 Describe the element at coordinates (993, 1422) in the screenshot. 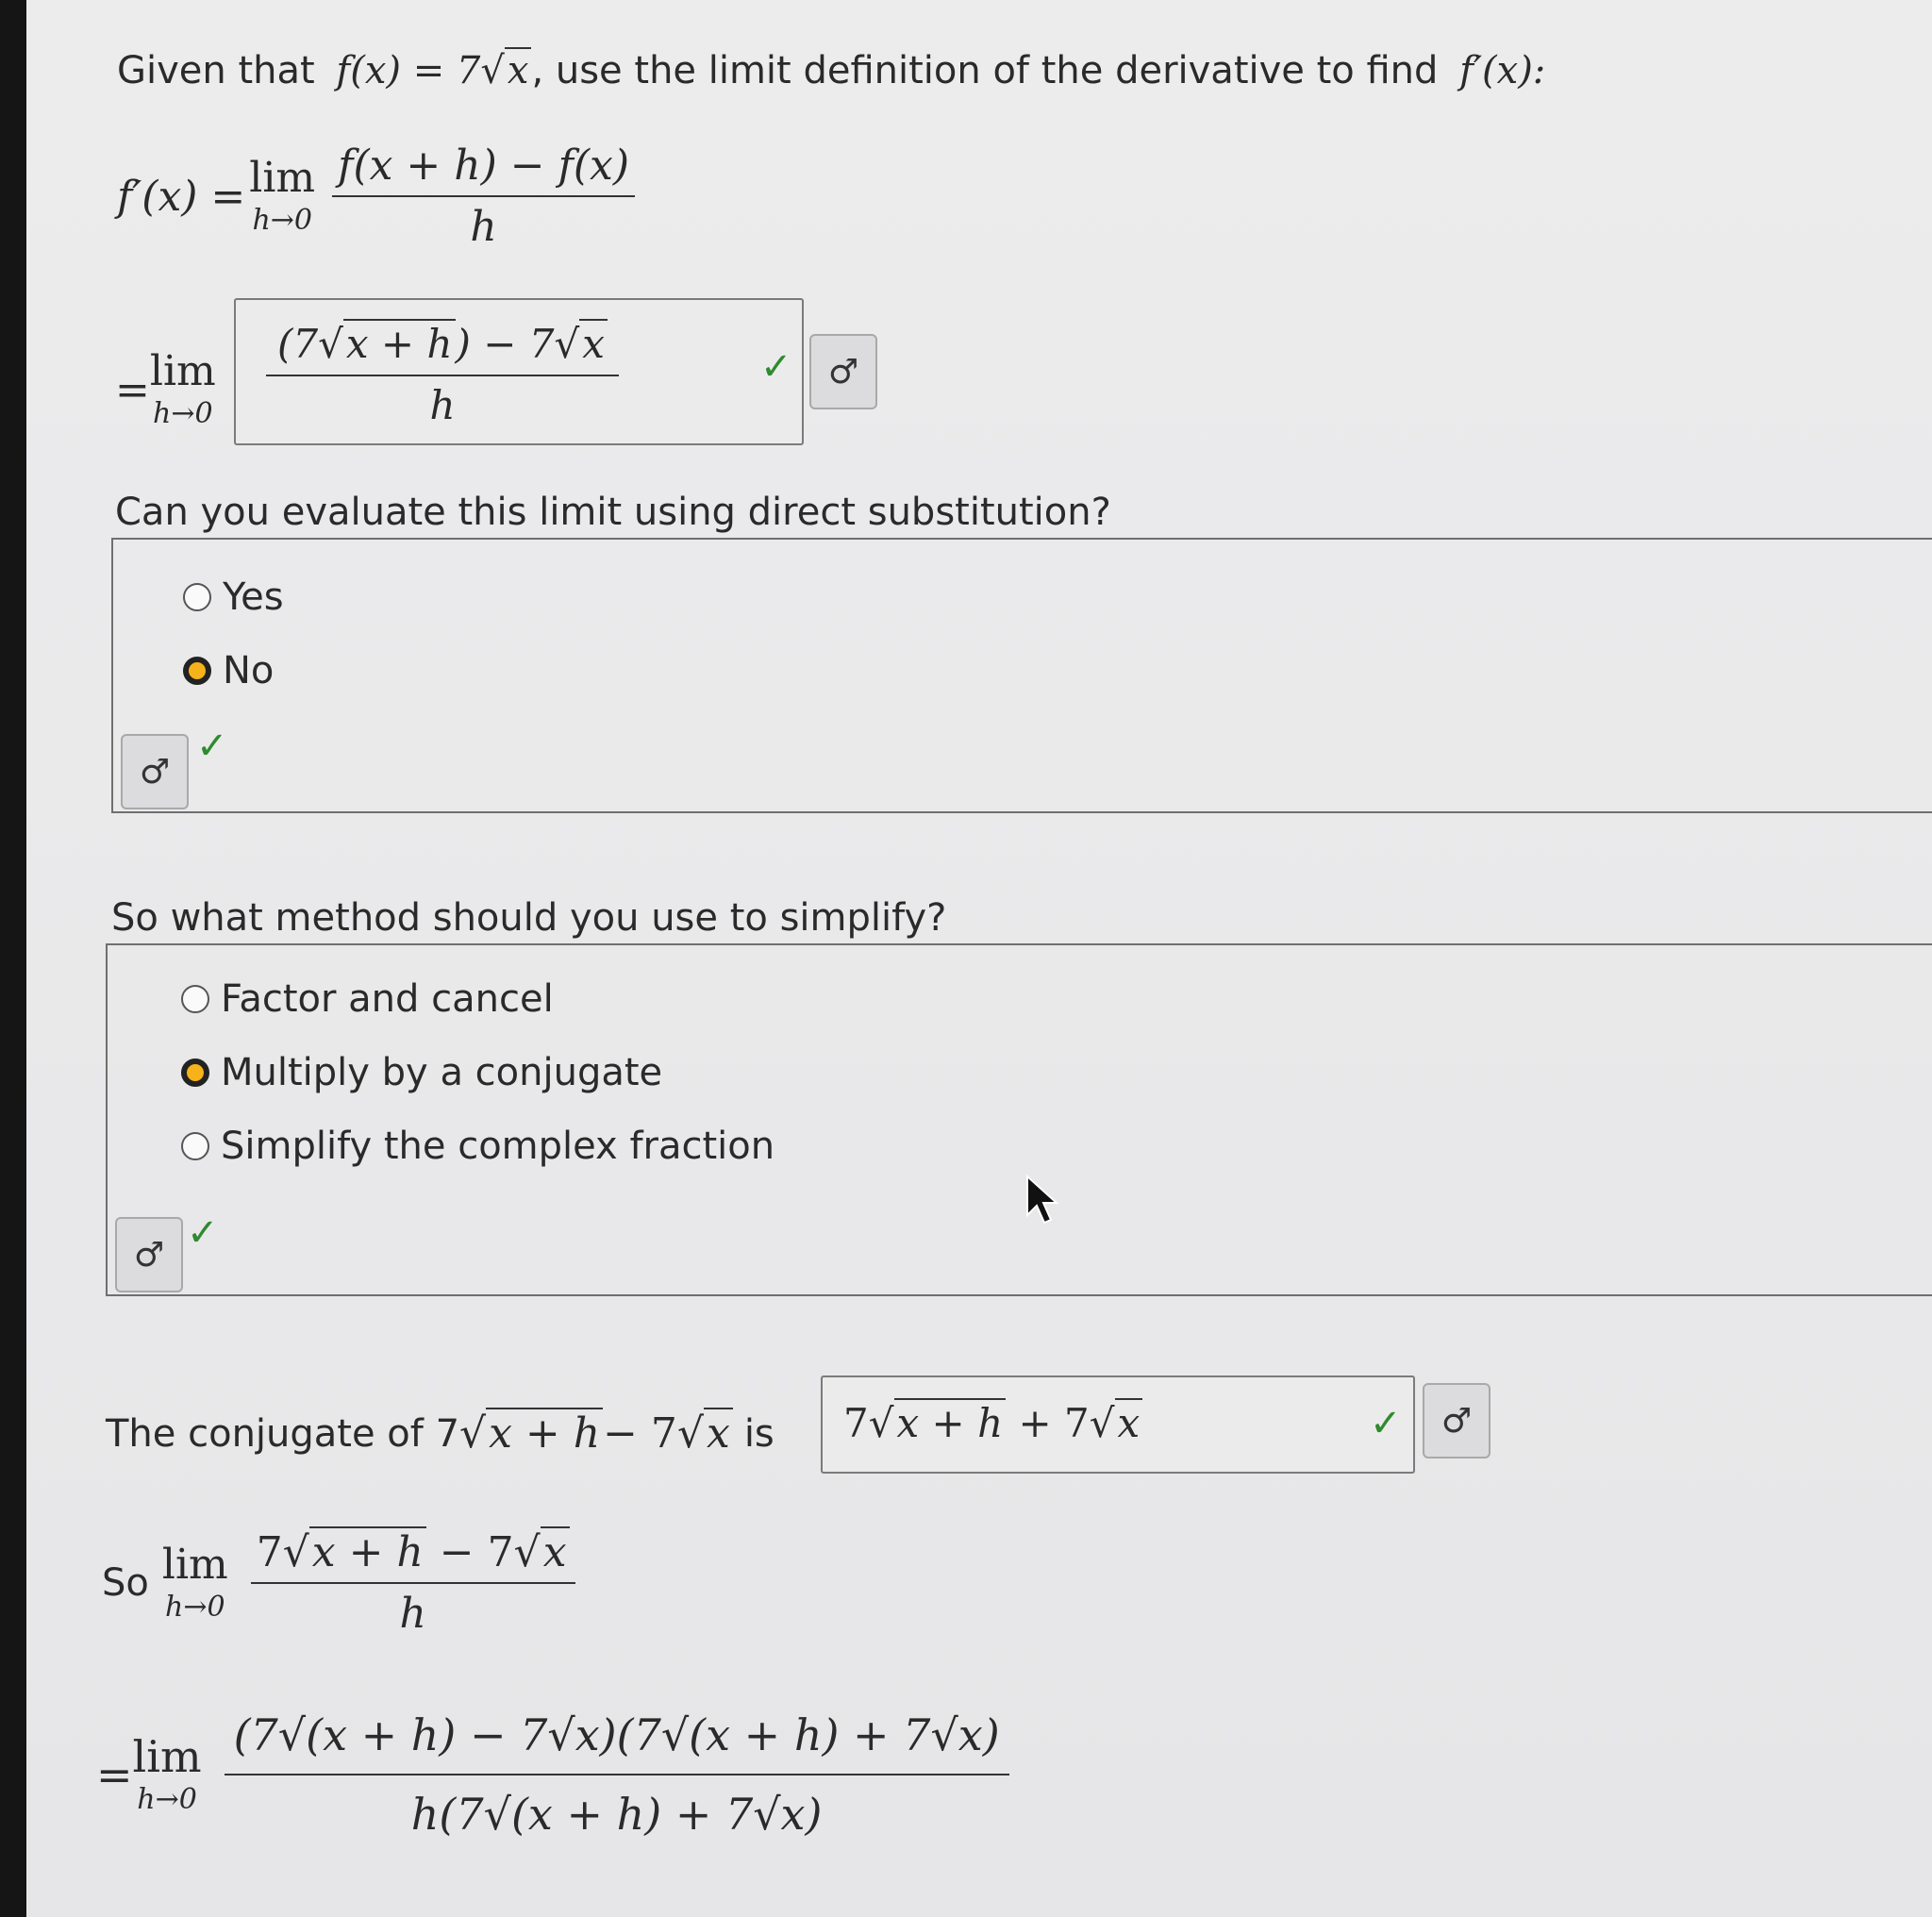

I see `conjugate-answer: 7√x + h + 7√x` at that location.